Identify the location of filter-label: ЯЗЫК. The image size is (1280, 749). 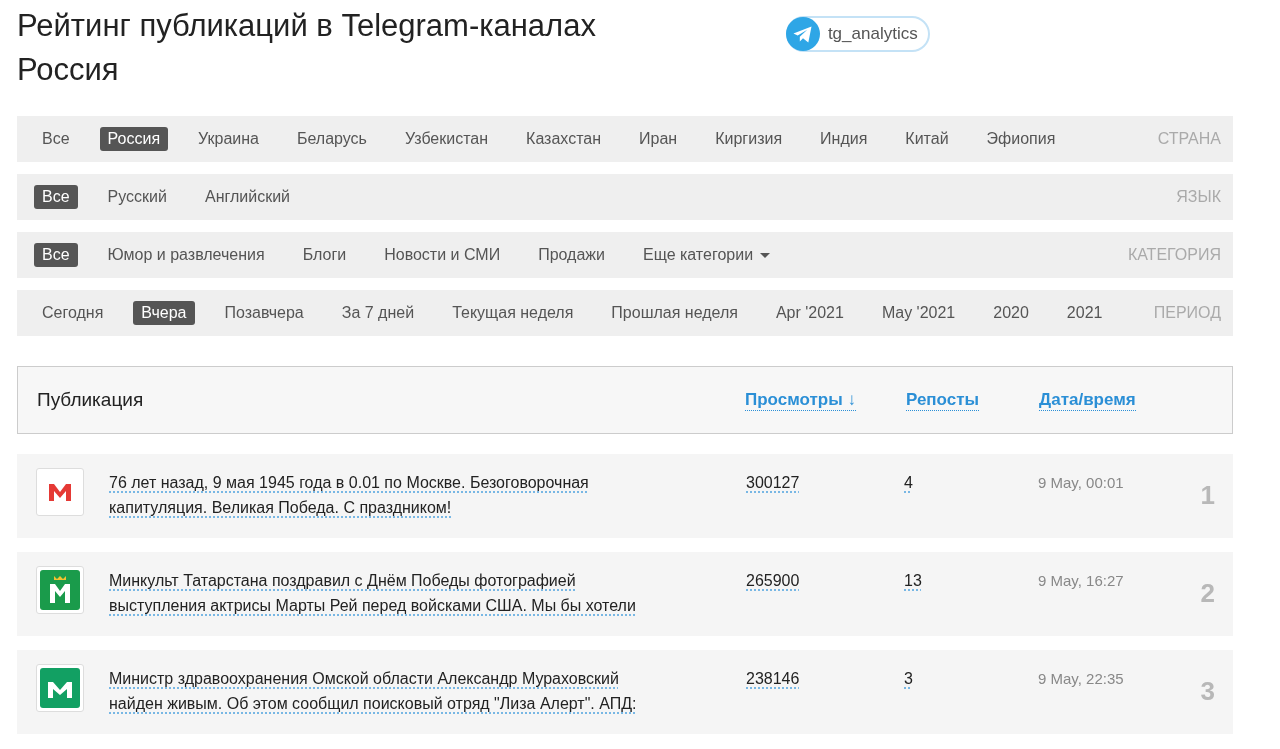
(1198, 197).